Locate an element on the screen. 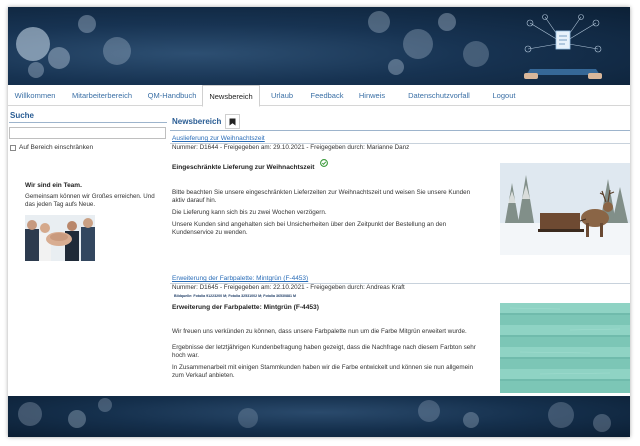  team-title: Wir sind ein Team. is located at coordinates (53, 185).